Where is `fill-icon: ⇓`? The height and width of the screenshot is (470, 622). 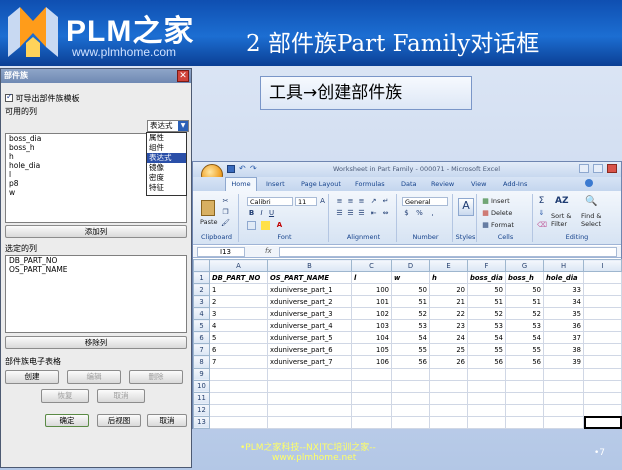 fill-icon: ⇓ is located at coordinates (541, 213).